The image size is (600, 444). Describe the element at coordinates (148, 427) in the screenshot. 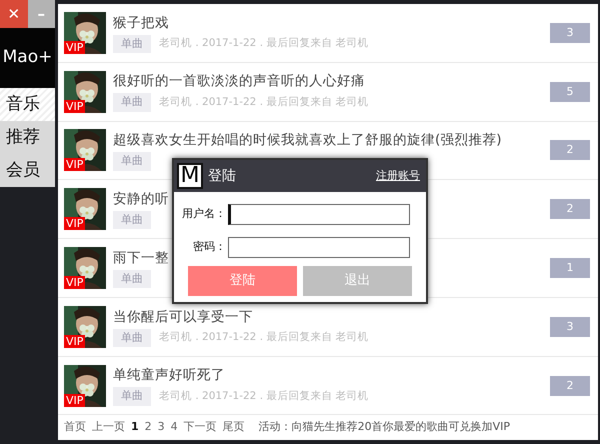

I see `page-link: 2` at that location.